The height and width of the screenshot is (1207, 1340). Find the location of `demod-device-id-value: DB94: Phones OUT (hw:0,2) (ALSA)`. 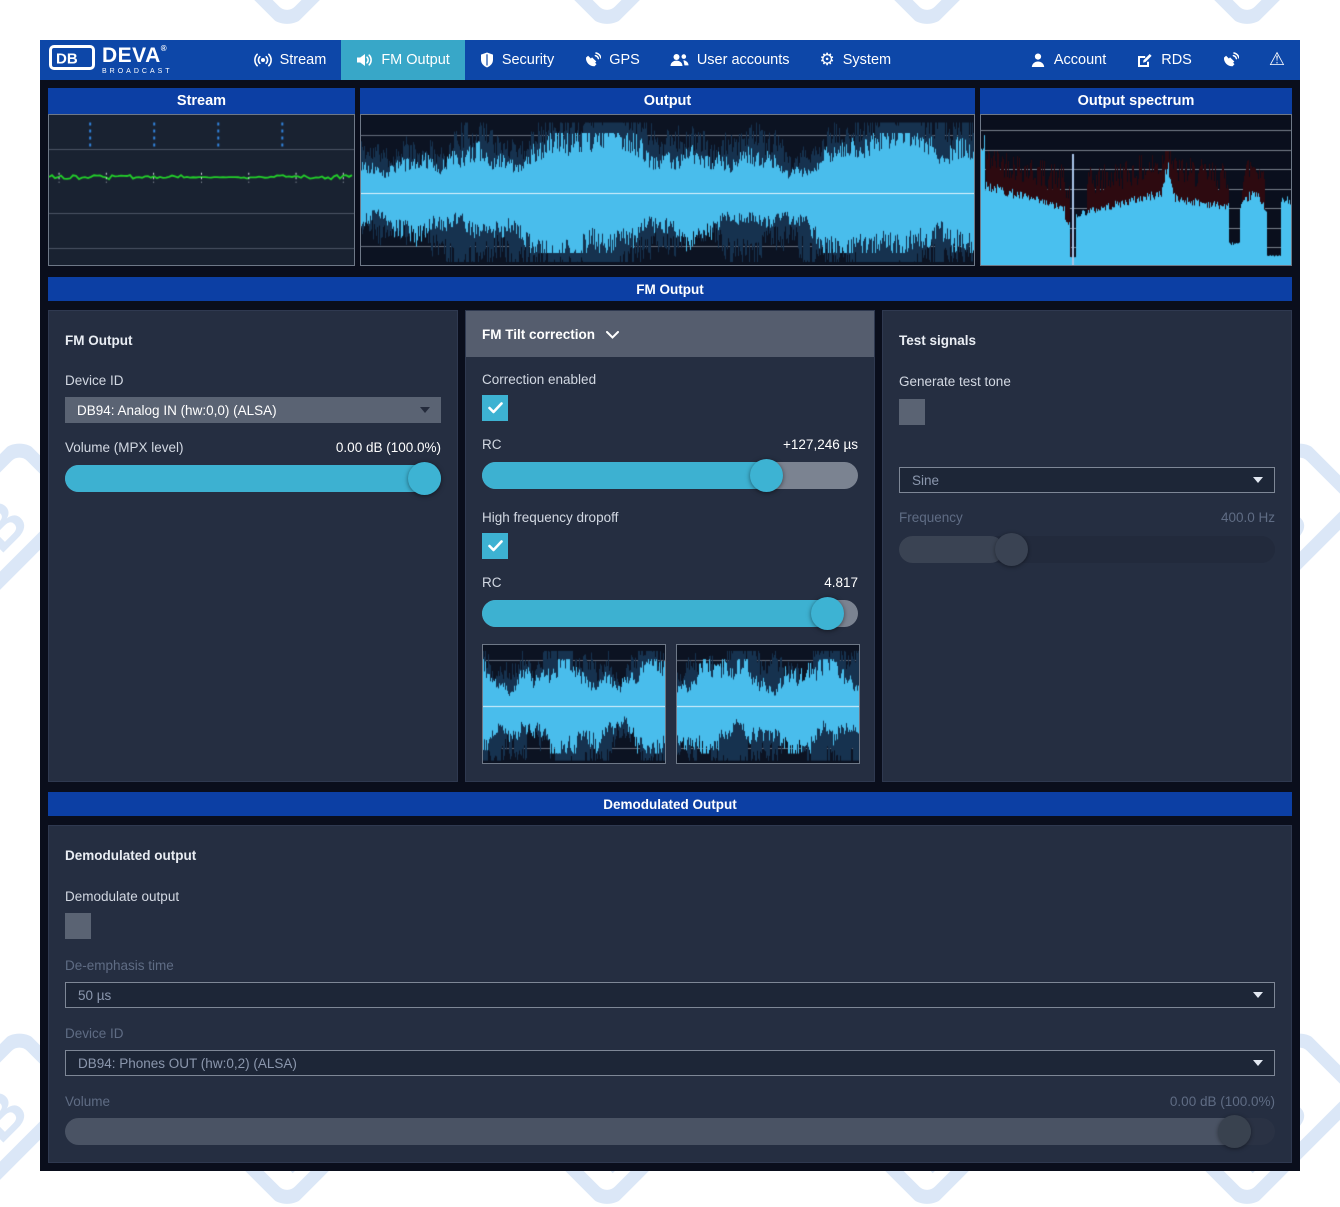

demod-device-id-value: DB94: Phones OUT (hw:0,2) (ALSA) is located at coordinates (187, 1063).